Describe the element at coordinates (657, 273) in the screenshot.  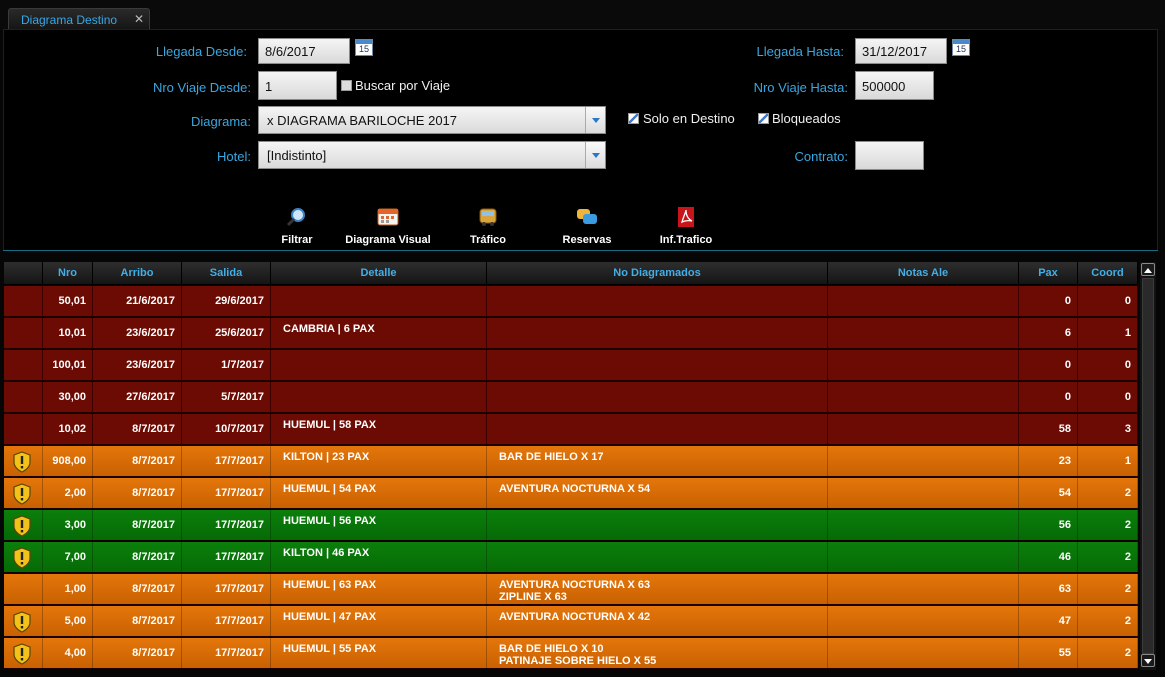
I see `col-header-no-diagramados: No Diagramados` at that location.